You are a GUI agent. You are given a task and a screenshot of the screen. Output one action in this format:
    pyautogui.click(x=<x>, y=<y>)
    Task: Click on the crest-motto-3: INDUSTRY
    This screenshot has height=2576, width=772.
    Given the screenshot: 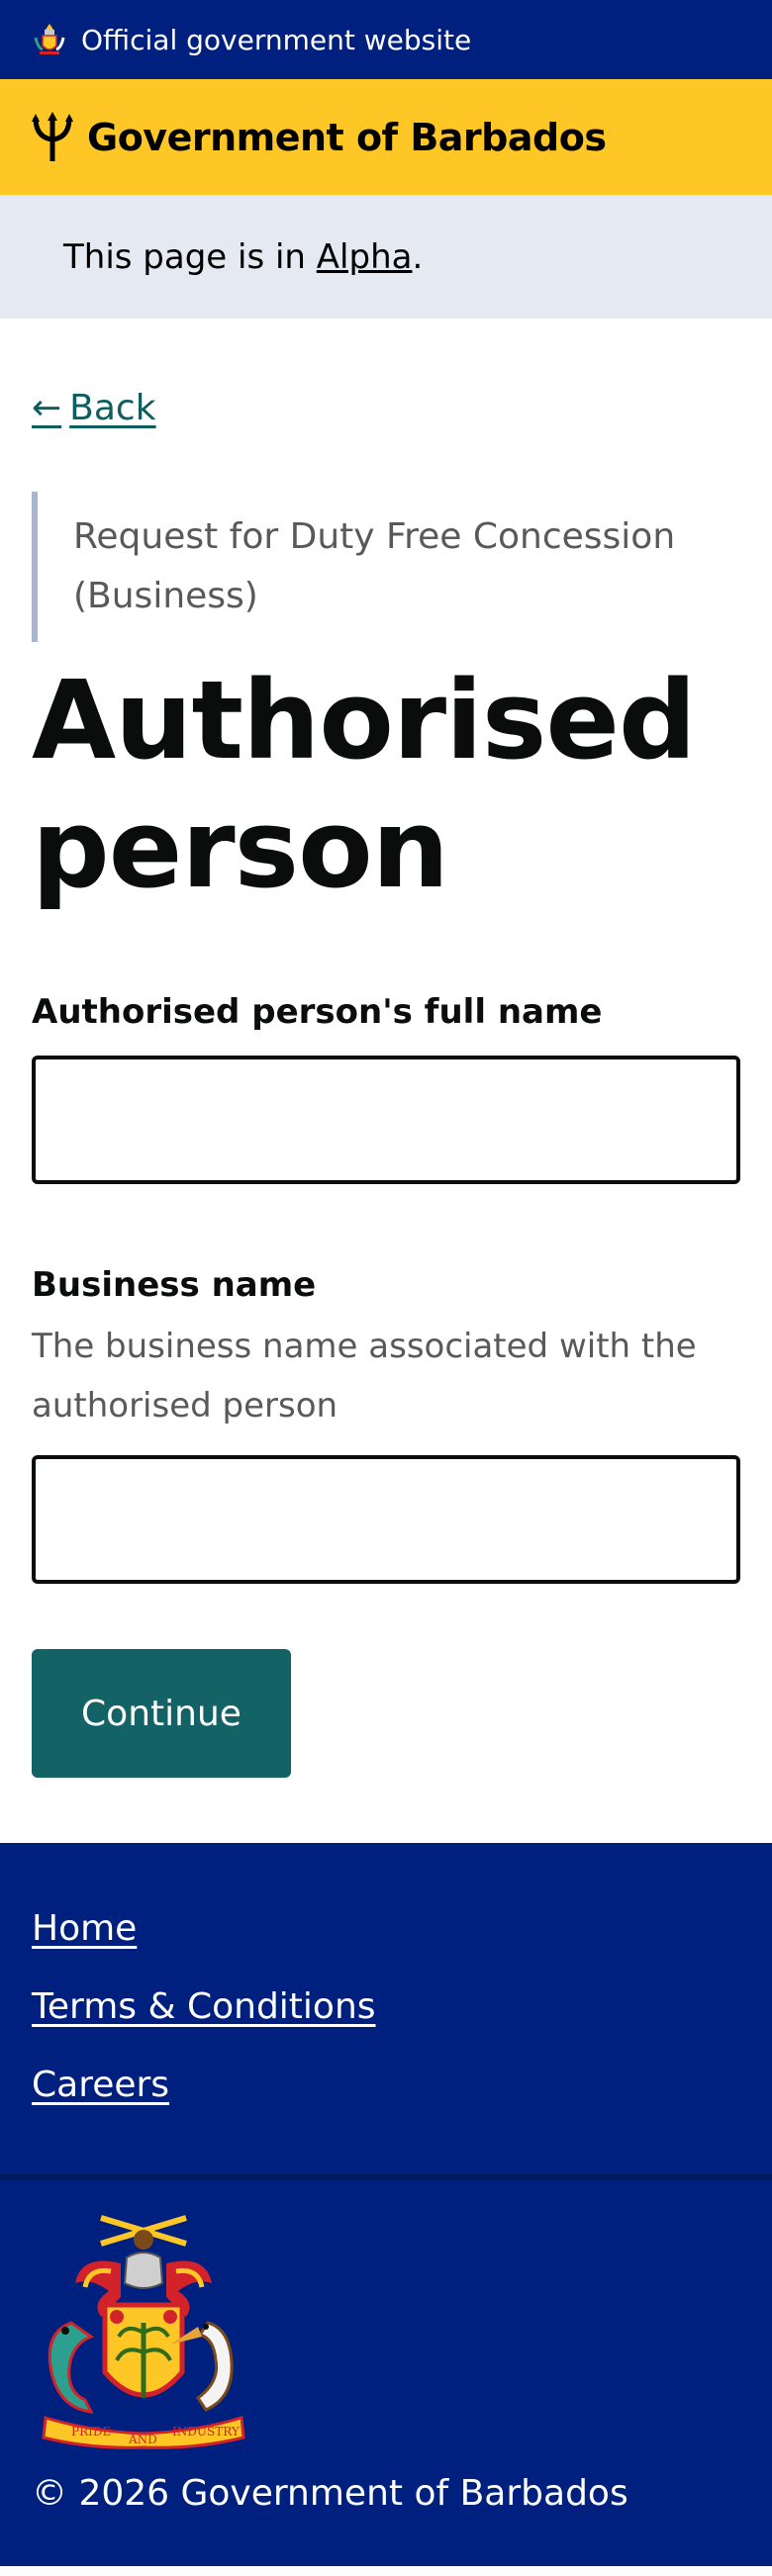 What is the action you would take?
    pyautogui.click(x=207, y=2431)
    